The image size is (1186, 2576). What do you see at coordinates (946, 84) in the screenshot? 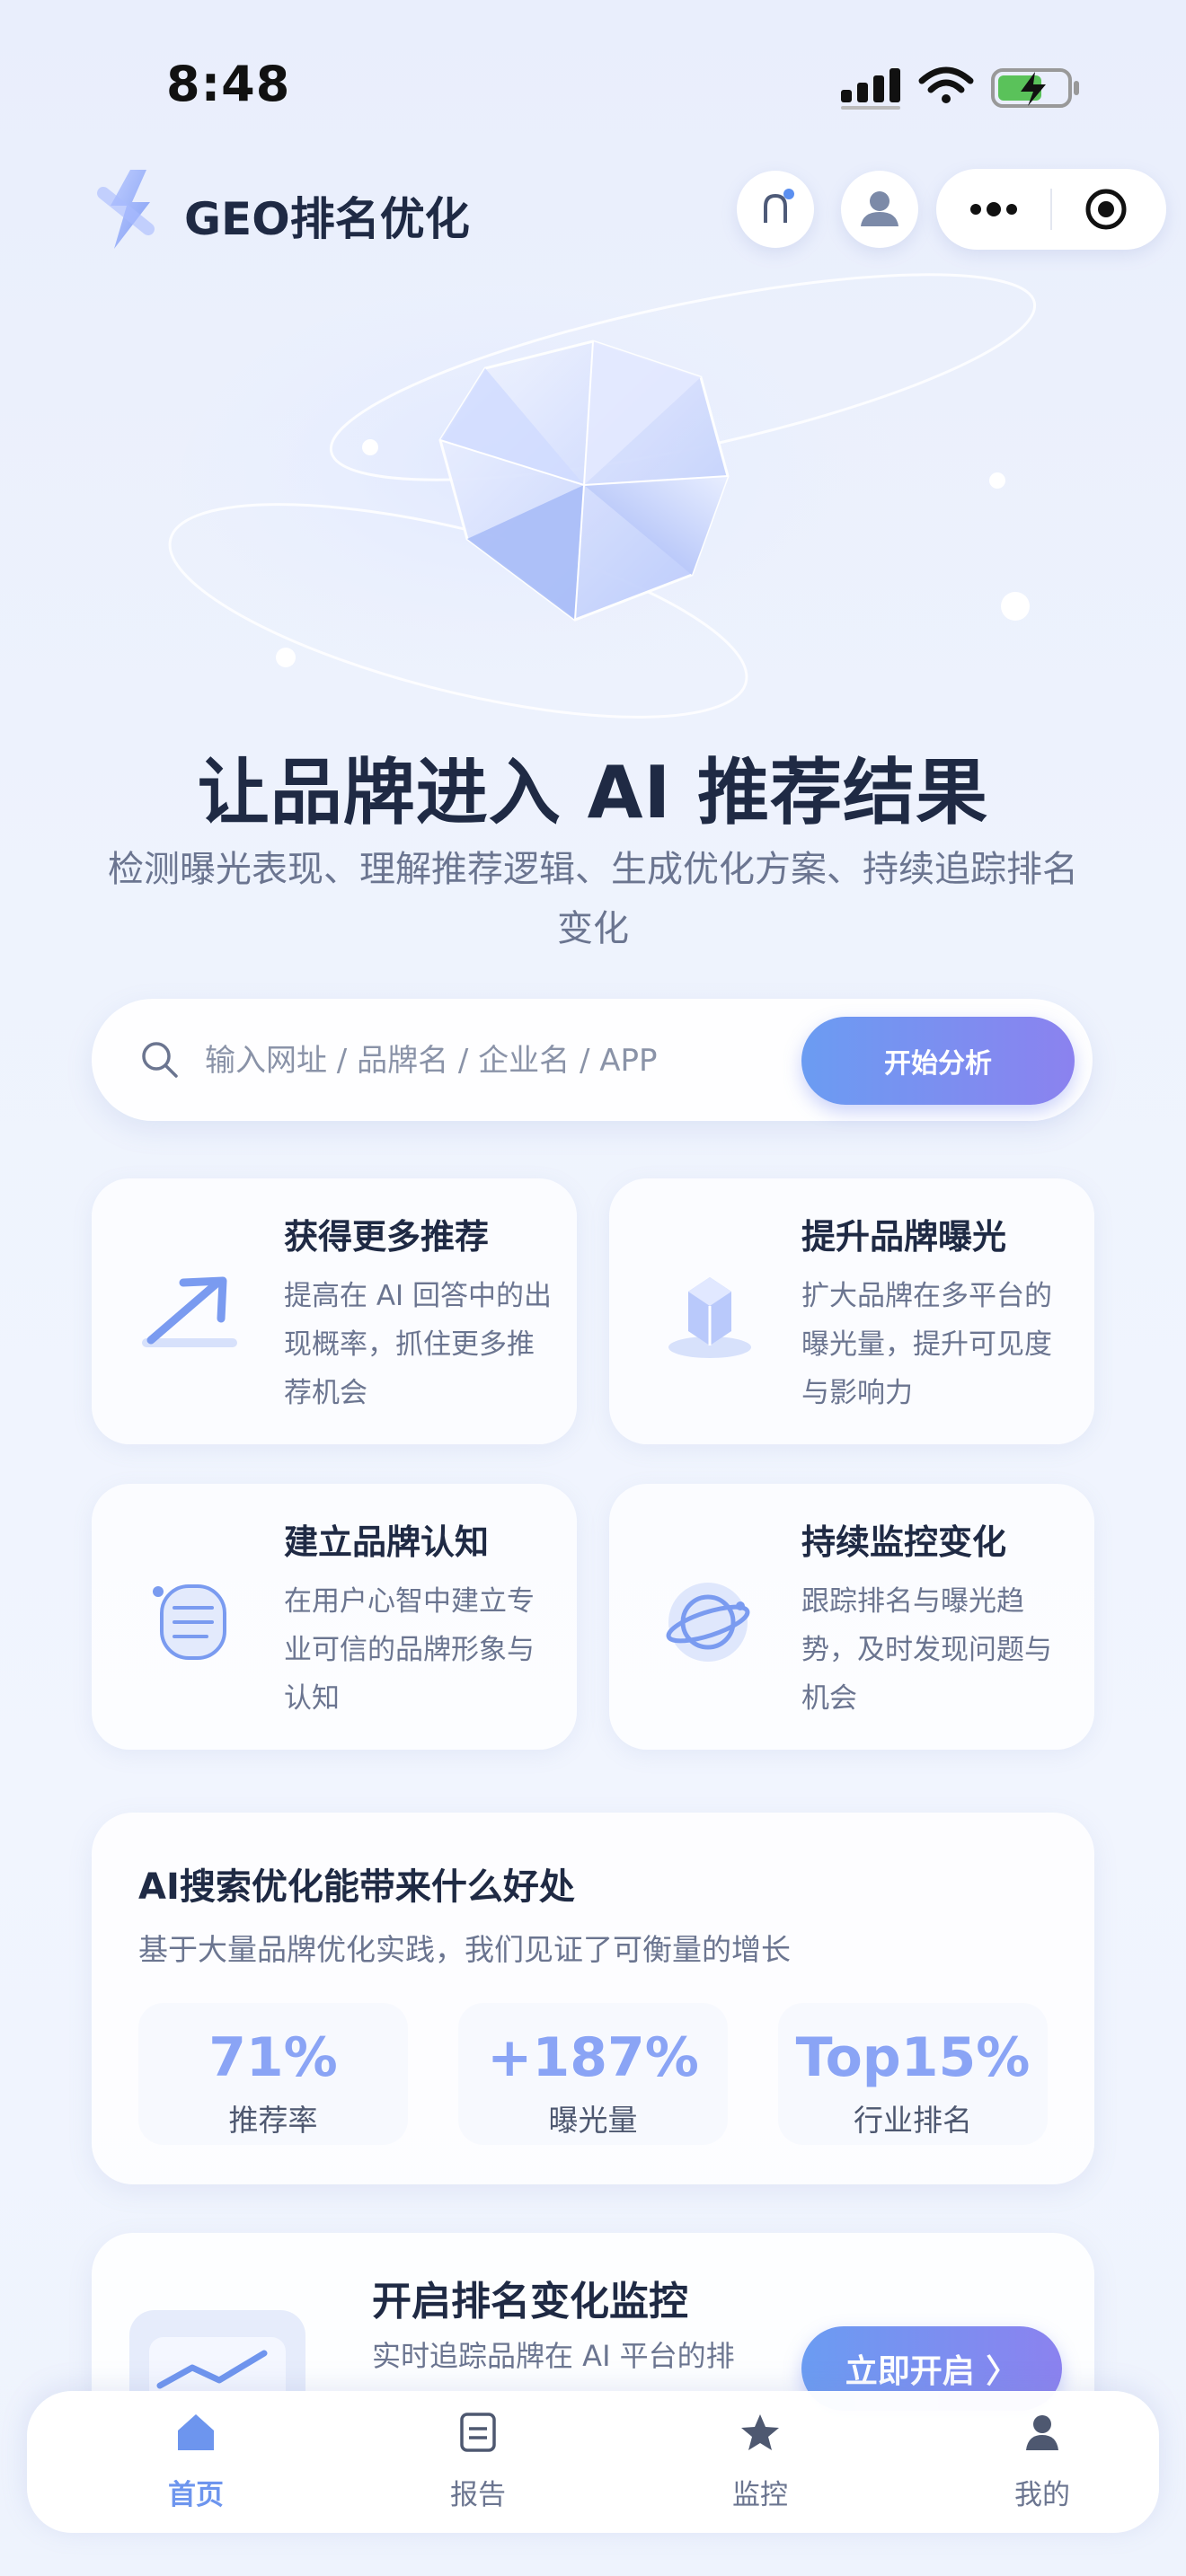
I see `wifi-icon` at bounding box center [946, 84].